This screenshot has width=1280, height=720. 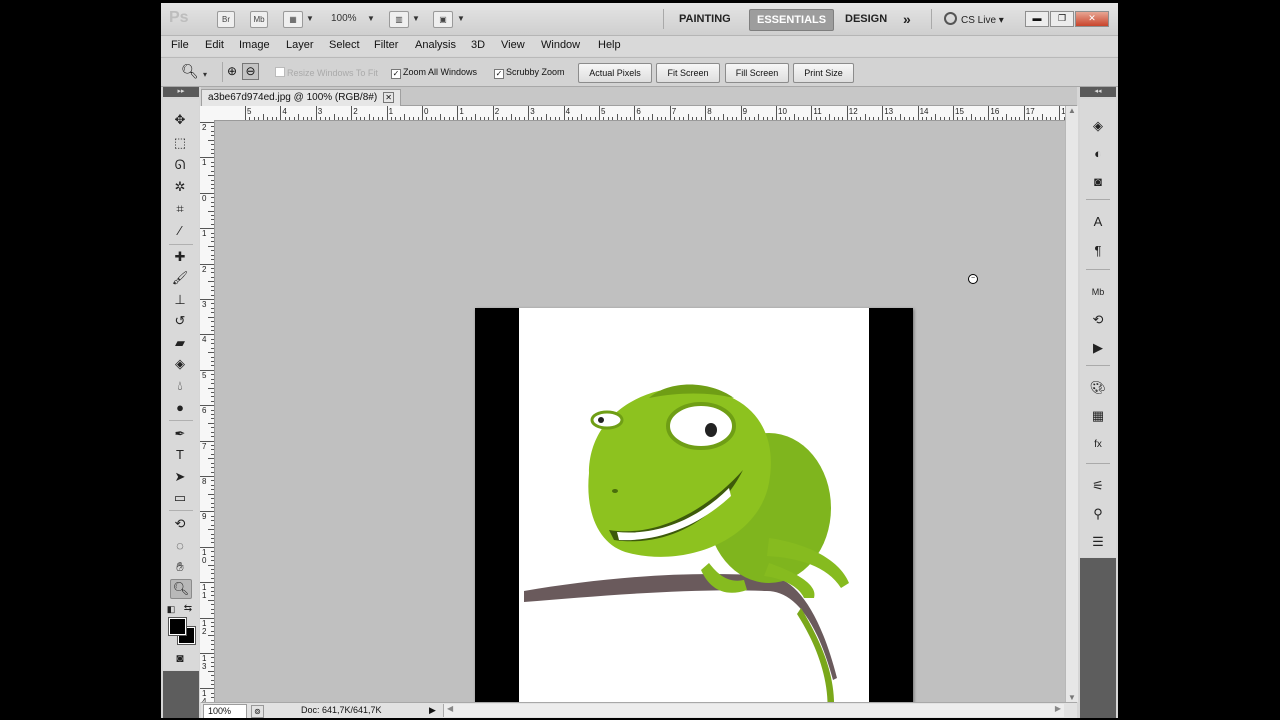 I want to click on menu-view: View, so click(x=513, y=45).